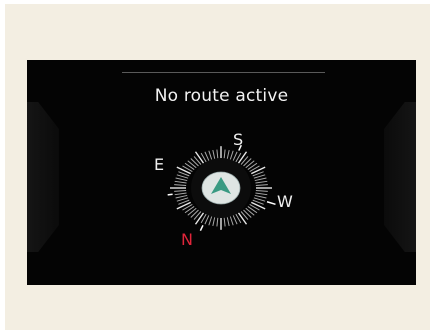 The width and height of the screenshot is (433, 334). Describe the element at coordinates (400, 177) in the screenshot. I see `right-side-panel` at that location.